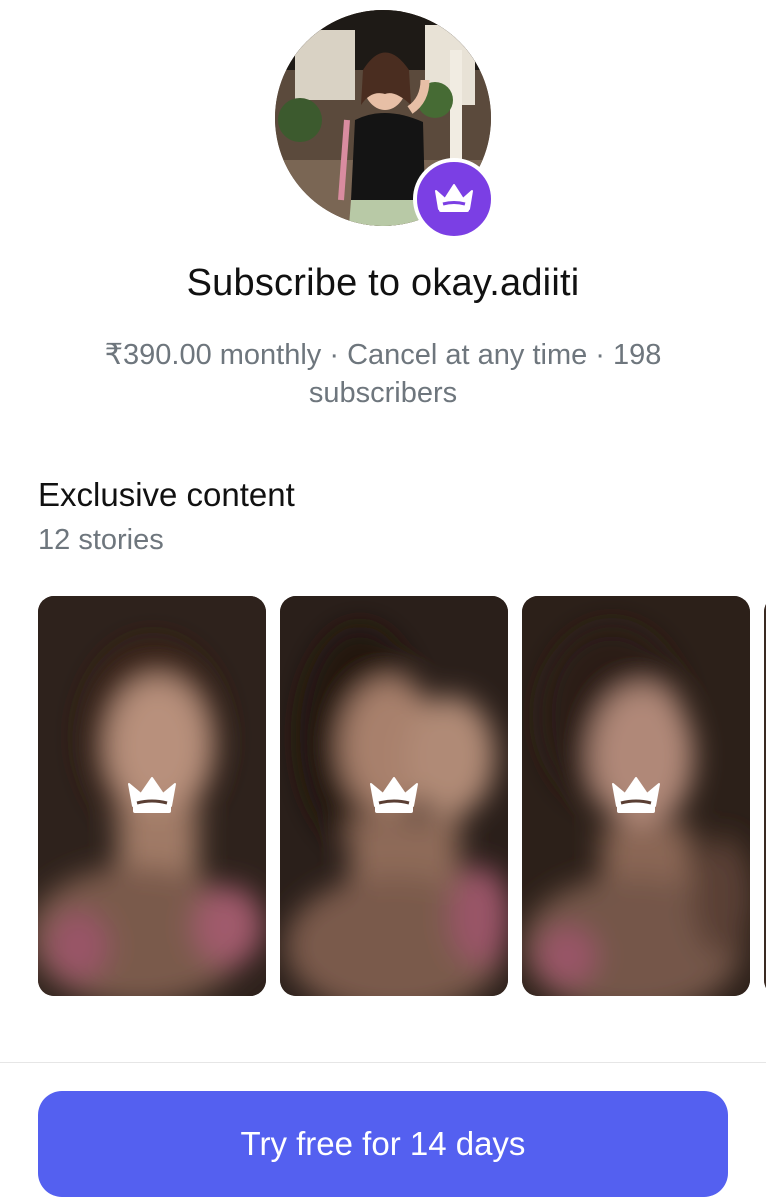 The image size is (766, 1200). What do you see at coordinates (385, 125) in the screenshot?
I see `profile-avatar-container` at bounding box center [385, 125].